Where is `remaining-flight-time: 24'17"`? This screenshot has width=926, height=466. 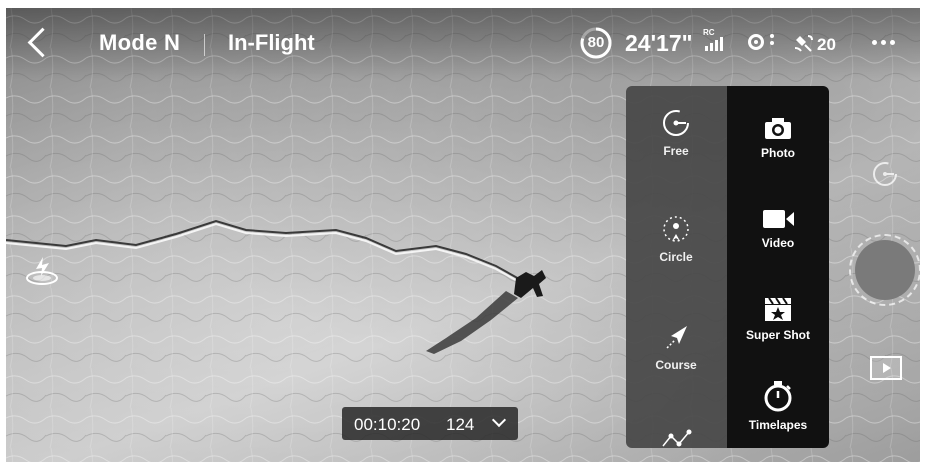
remaining-flight-time: 24'17" is located at coordinates (659, 43).